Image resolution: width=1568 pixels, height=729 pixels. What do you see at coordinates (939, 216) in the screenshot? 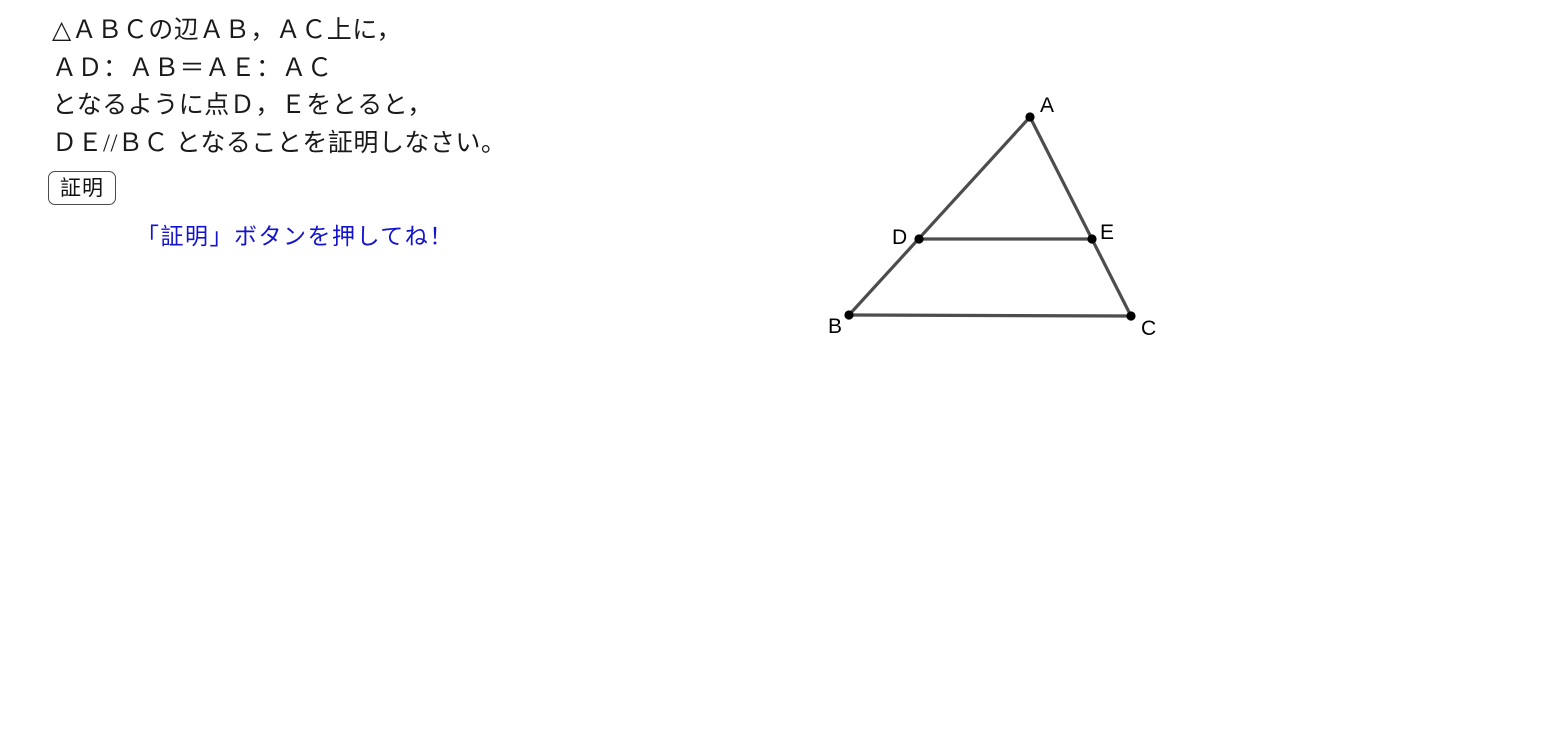
I see `figure-segment-ab` at bounding box center [939, 216].